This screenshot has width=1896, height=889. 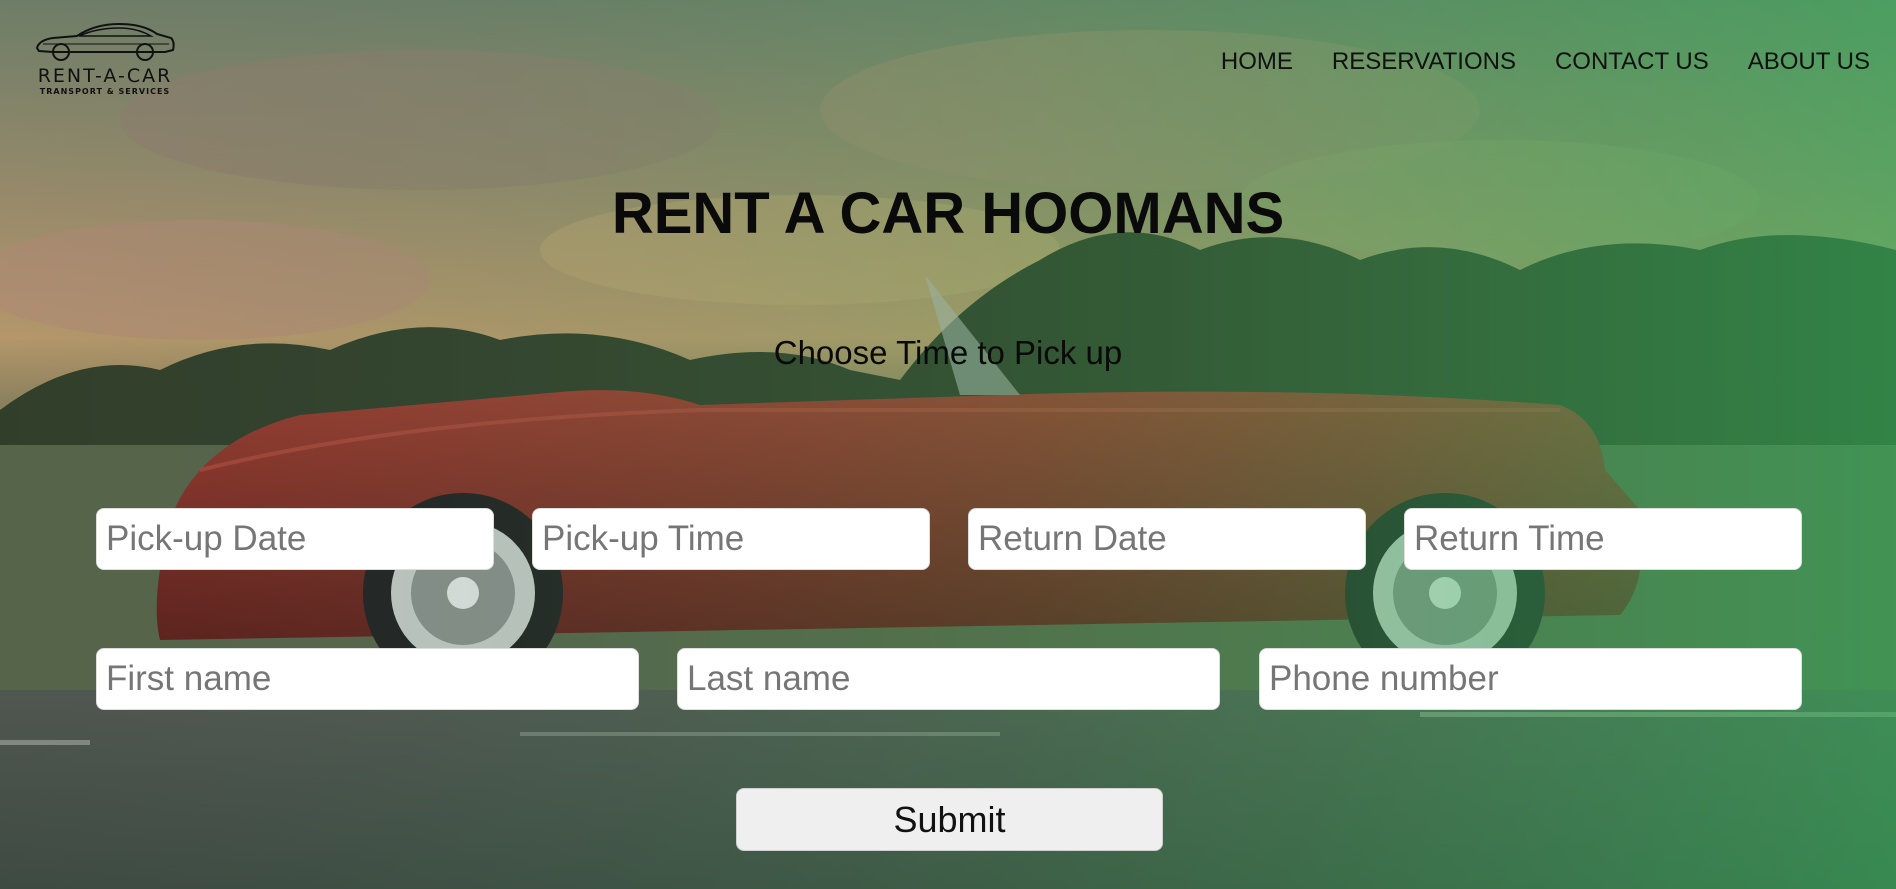 I want to click on pickup-time-input, so click(x=731, y=539).